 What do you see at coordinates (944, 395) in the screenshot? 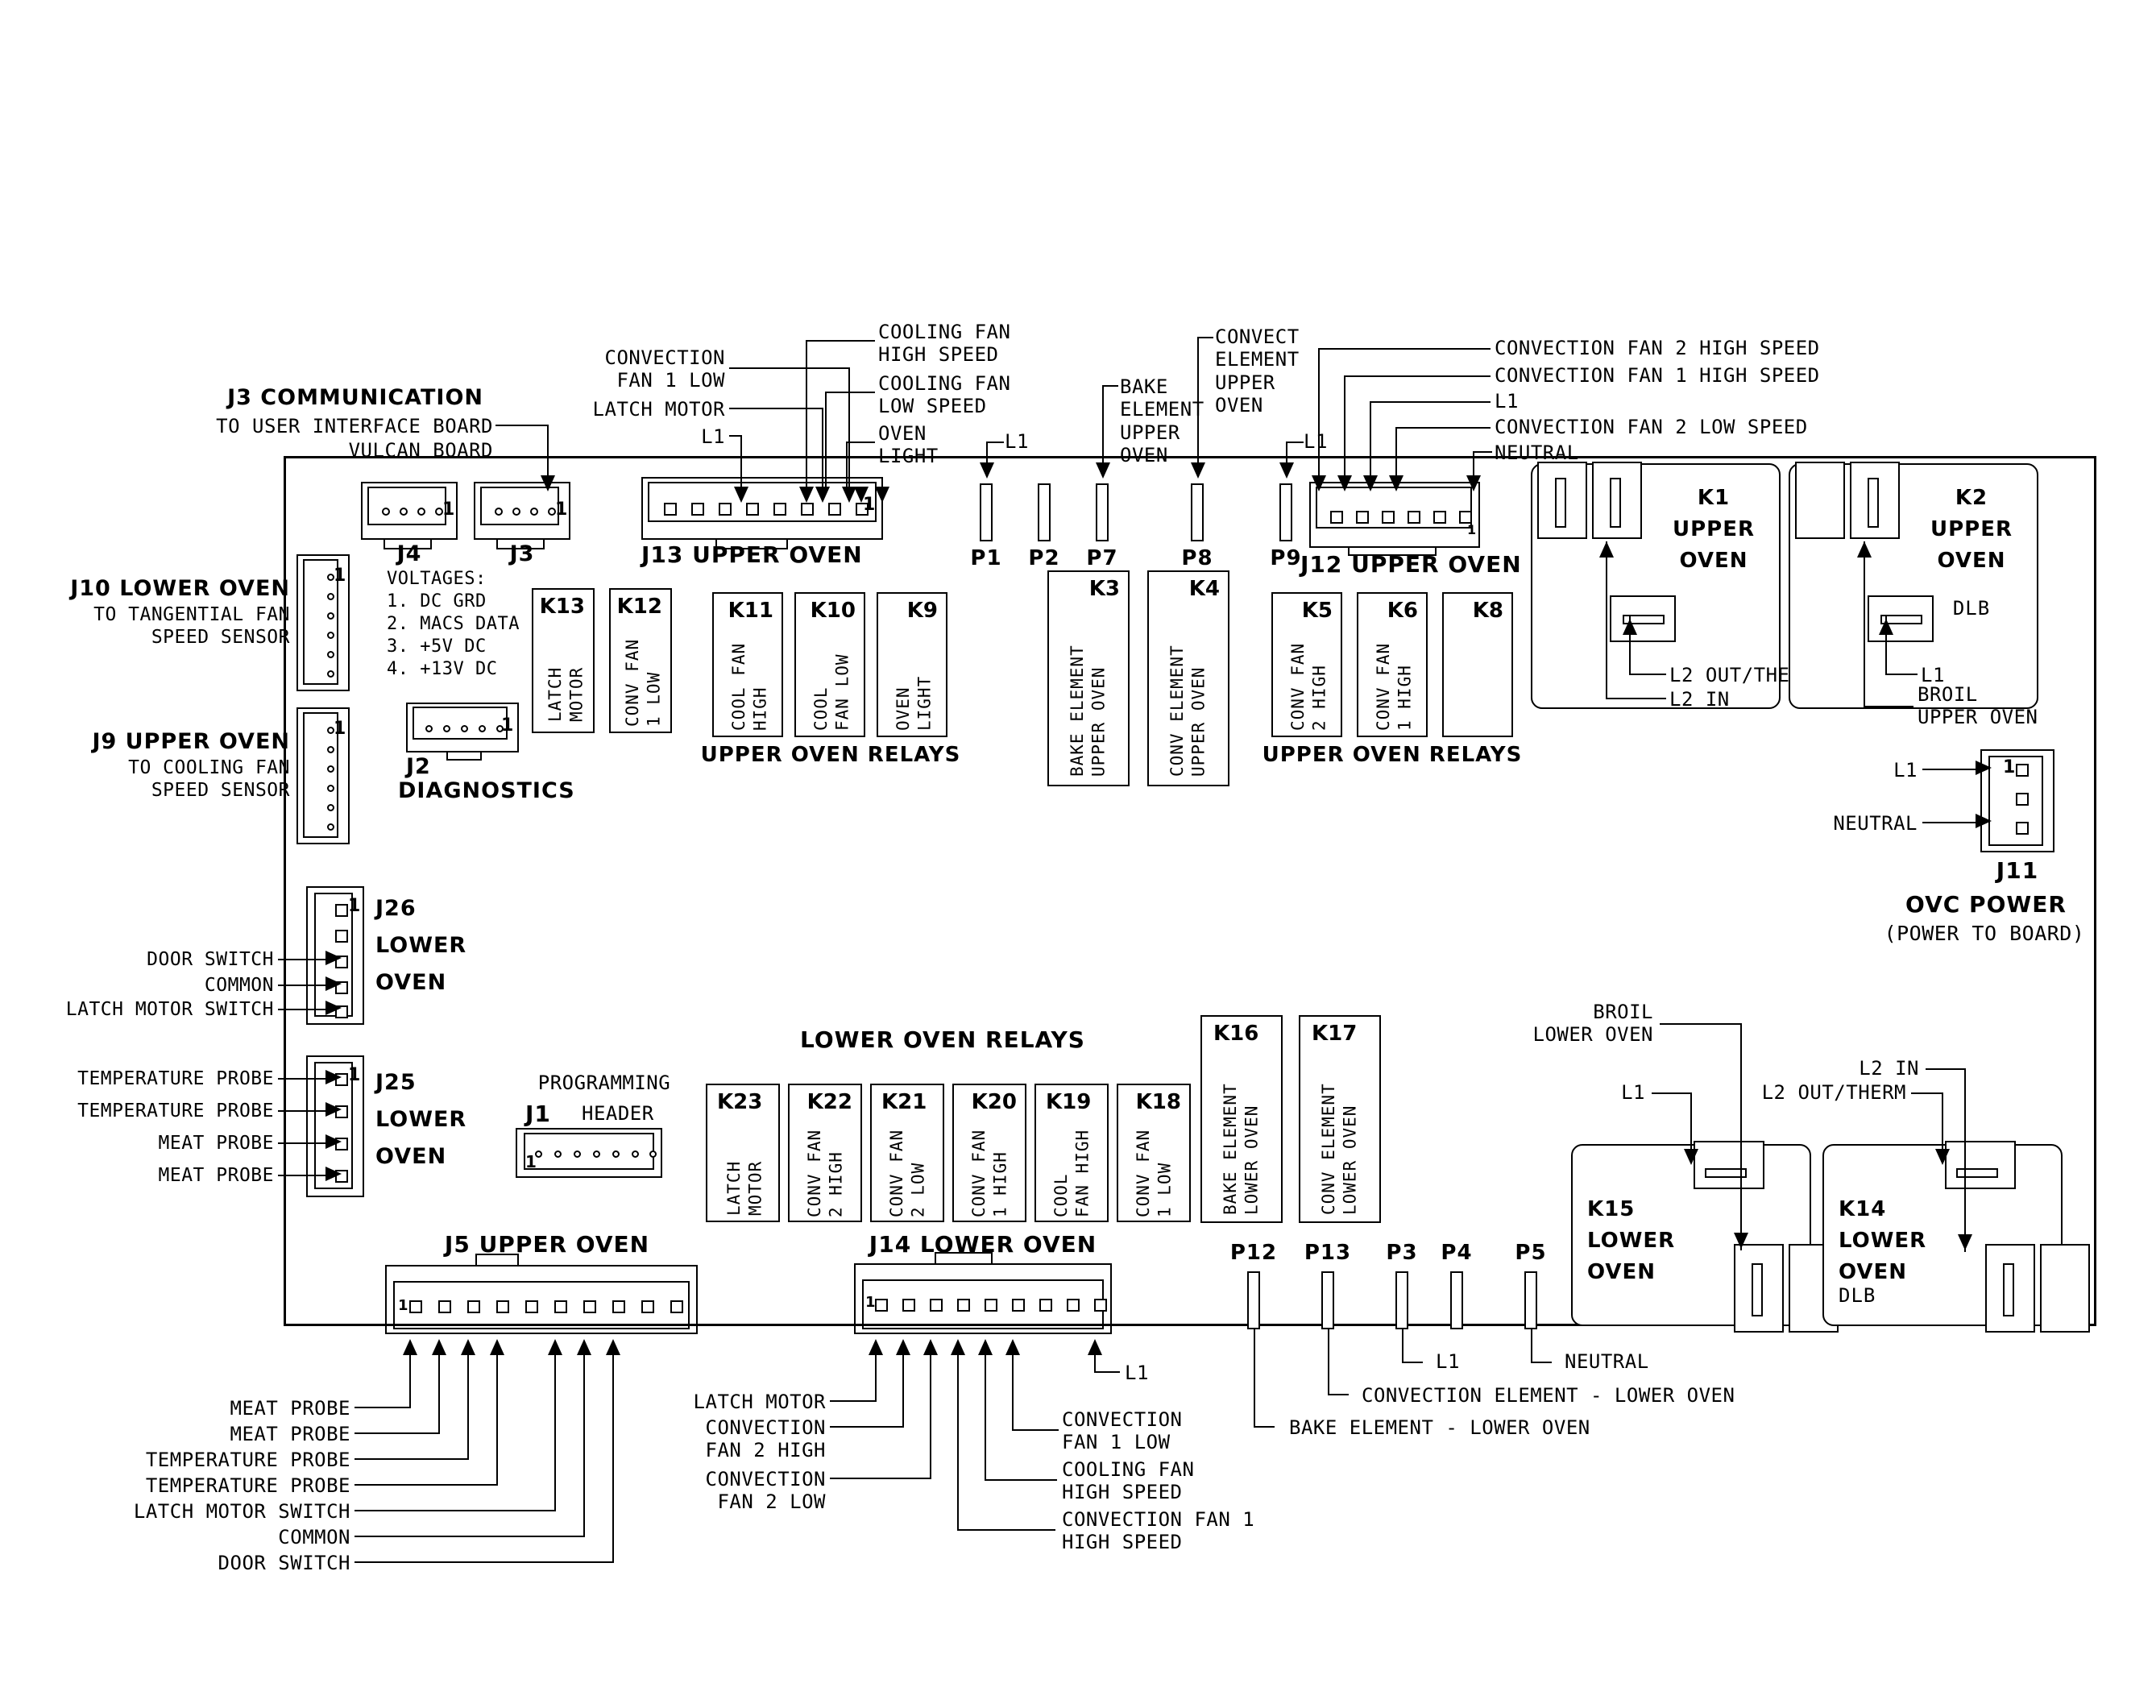
I see `j13-pin-label-cooling-fan-low: COOLING FAN LOW SPEED` at bounding box center [944, 395].